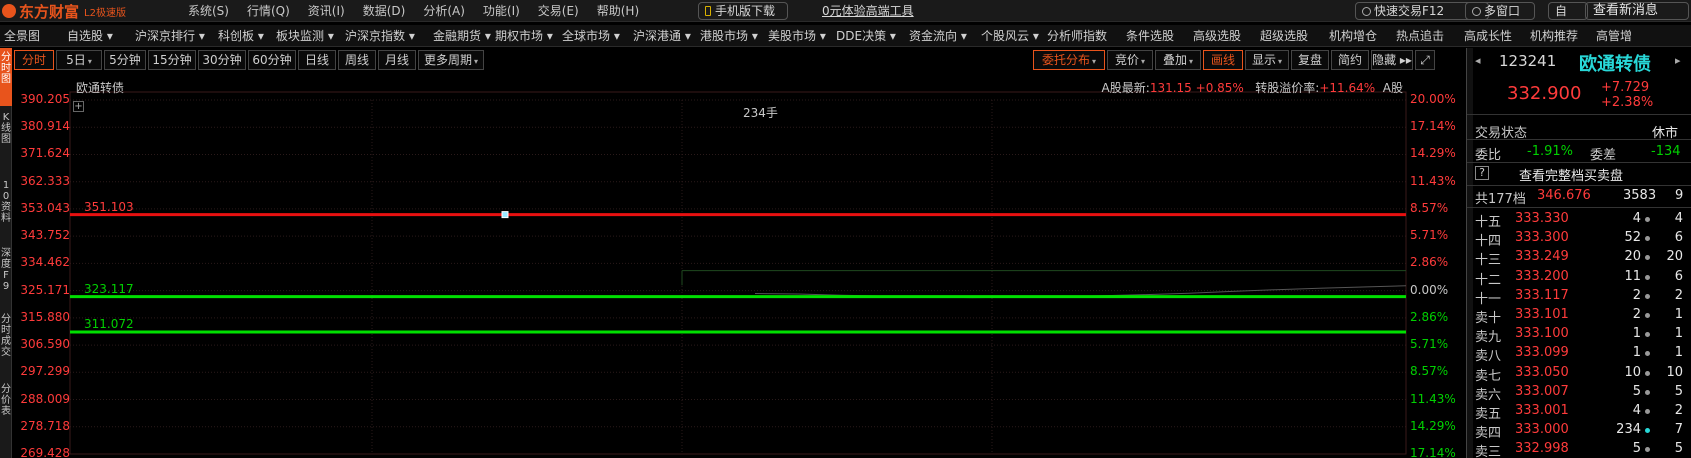 This screenshot has height=458, width=1691. I want to click on nav-item: 科创板 ▾, so click(243, 35).